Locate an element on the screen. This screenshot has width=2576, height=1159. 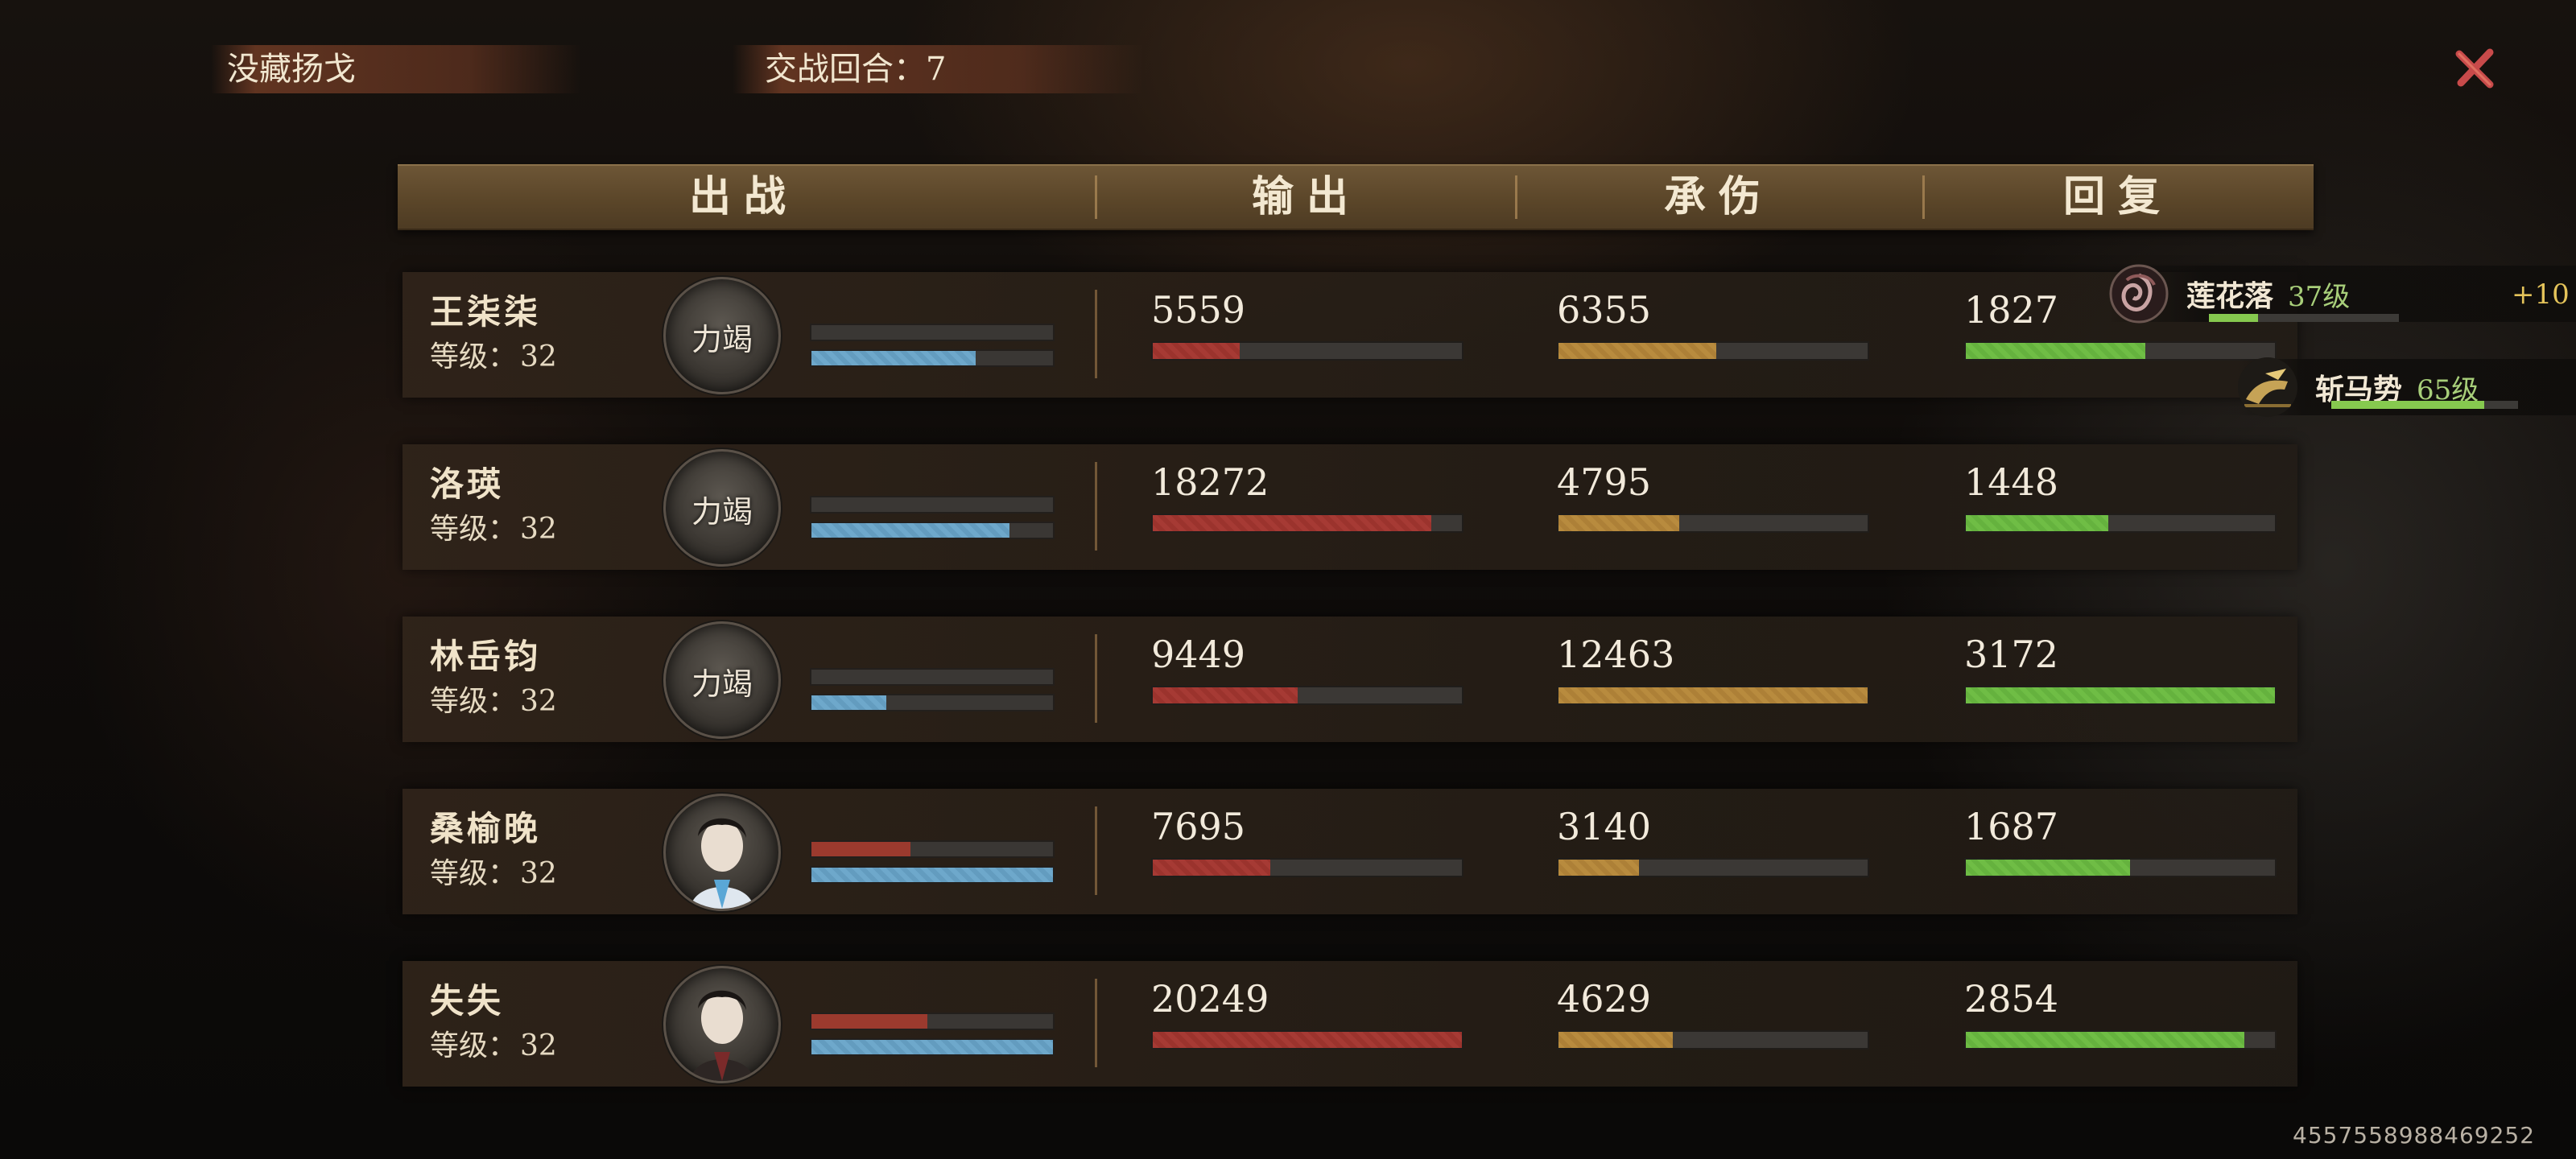
damage-taken-value: 4629 is located at coordinates (1604, 999).